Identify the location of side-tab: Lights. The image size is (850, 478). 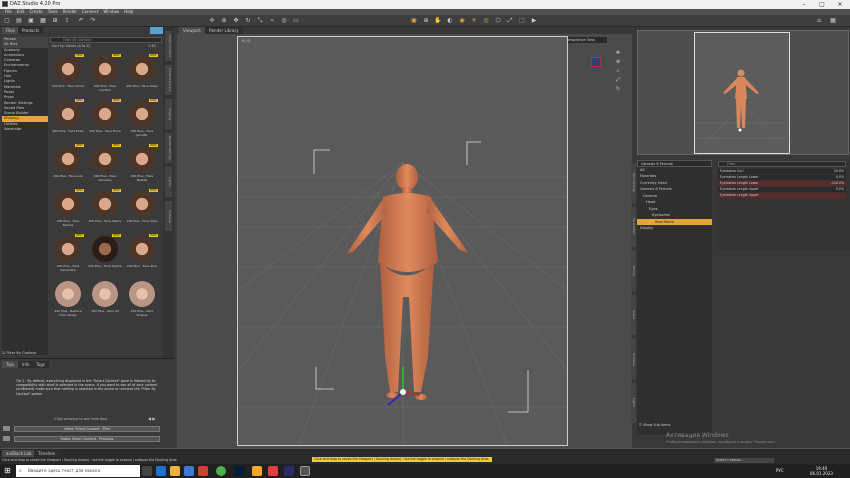
(168, 182).